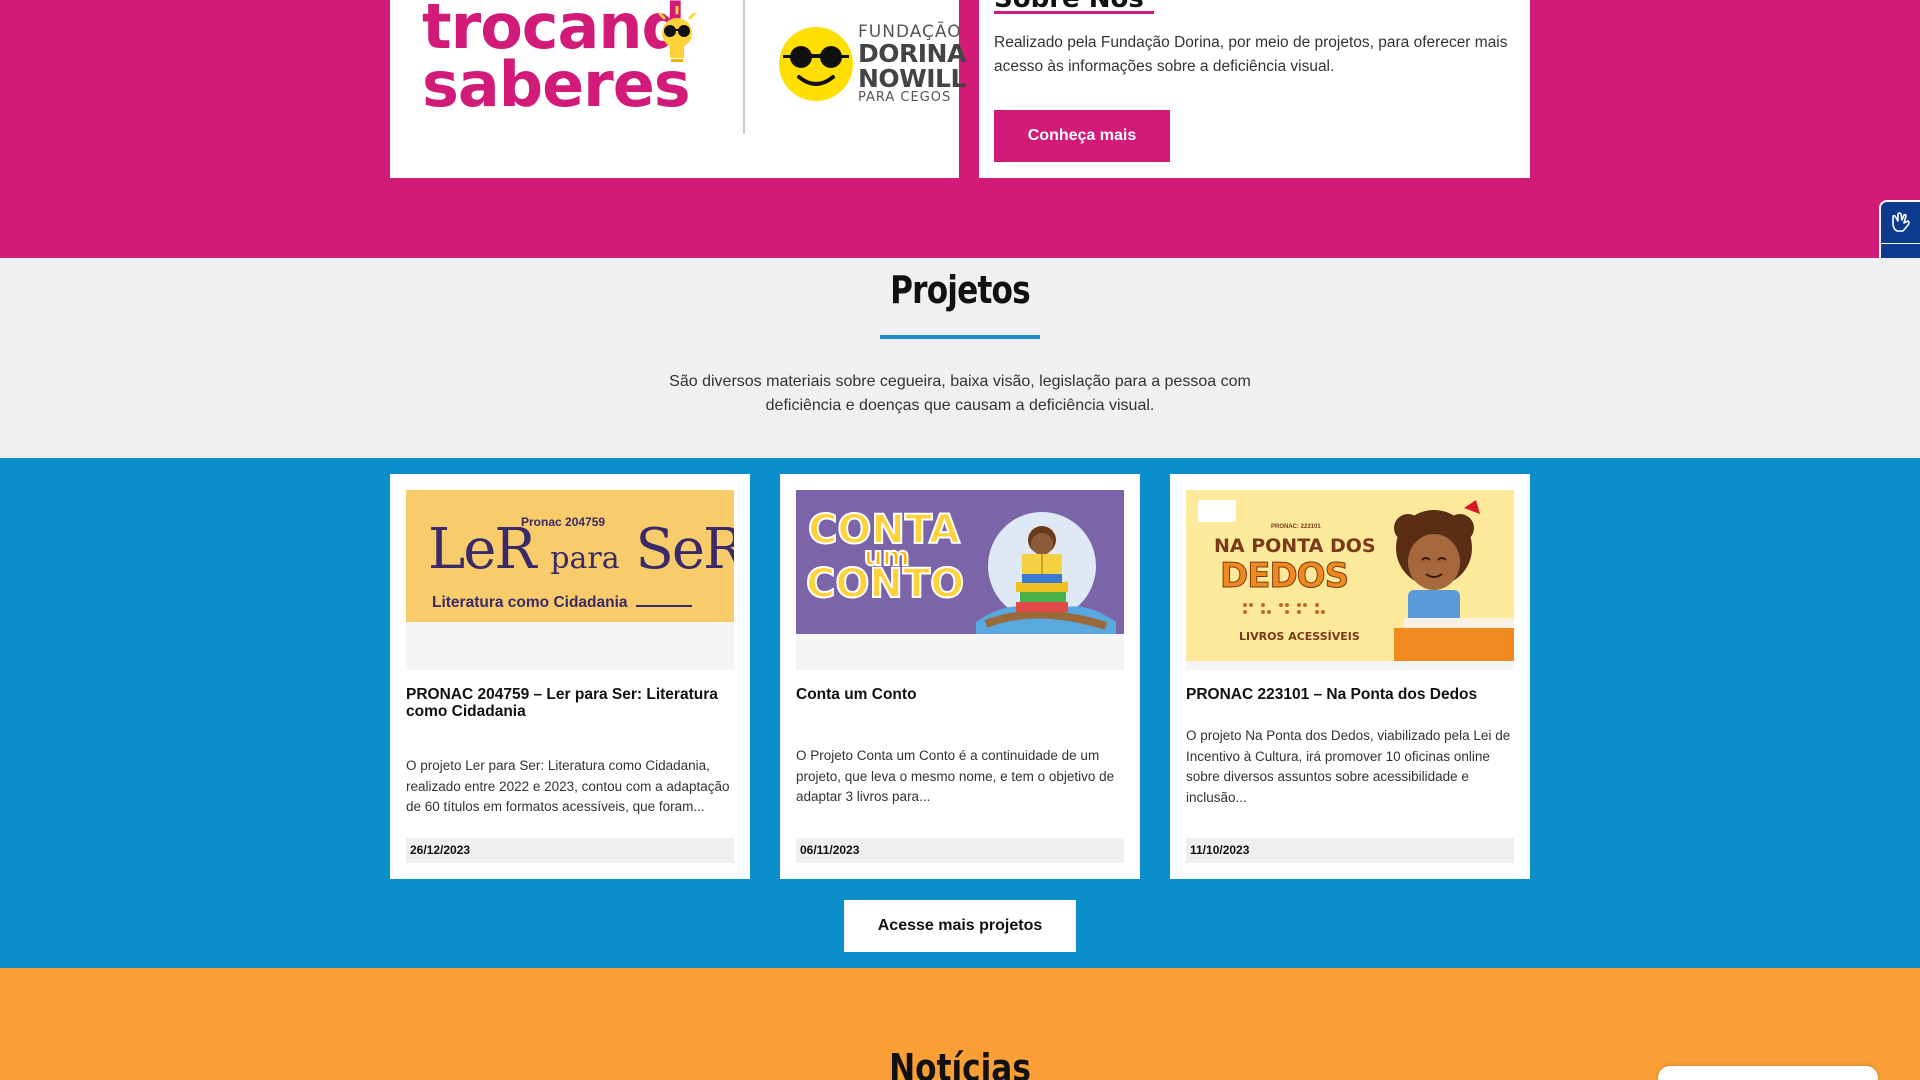  I want to click on dorina-nowill-wordmark: FUNDAÇÃO DORINA NOWILL PARA CEGOS, so click(912, 64).